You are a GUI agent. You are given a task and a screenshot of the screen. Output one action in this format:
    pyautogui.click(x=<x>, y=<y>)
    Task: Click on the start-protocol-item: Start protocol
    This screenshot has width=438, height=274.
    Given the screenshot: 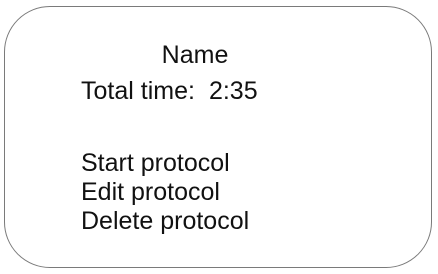 What is the action you would take?
    pyautogui.click(x=165, y=163)
    